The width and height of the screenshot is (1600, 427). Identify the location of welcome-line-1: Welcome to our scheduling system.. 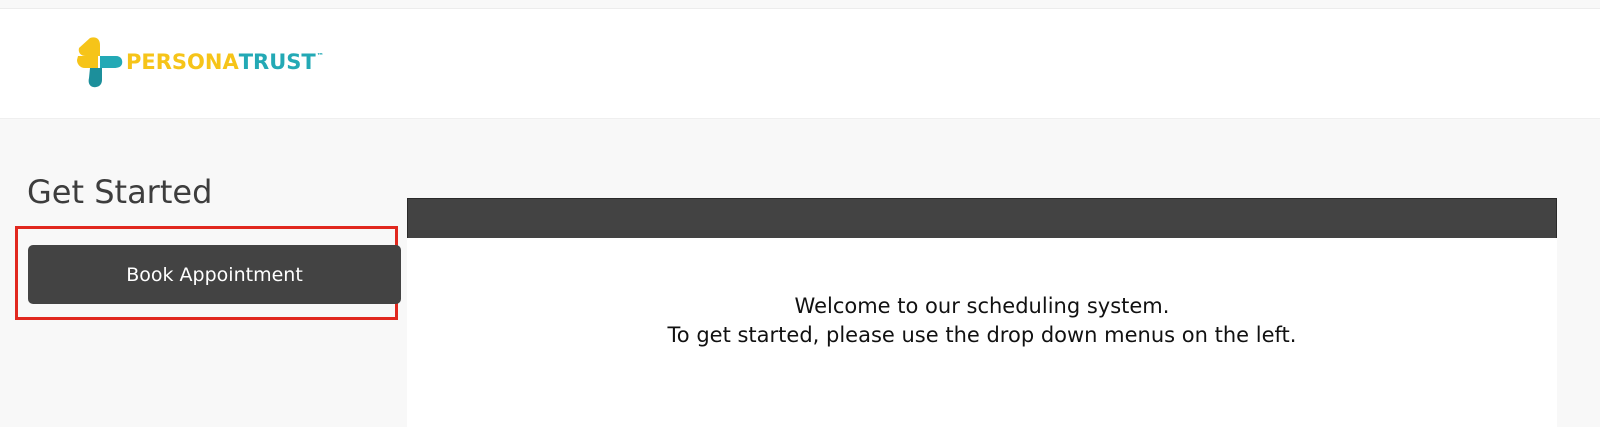
(982, 306).